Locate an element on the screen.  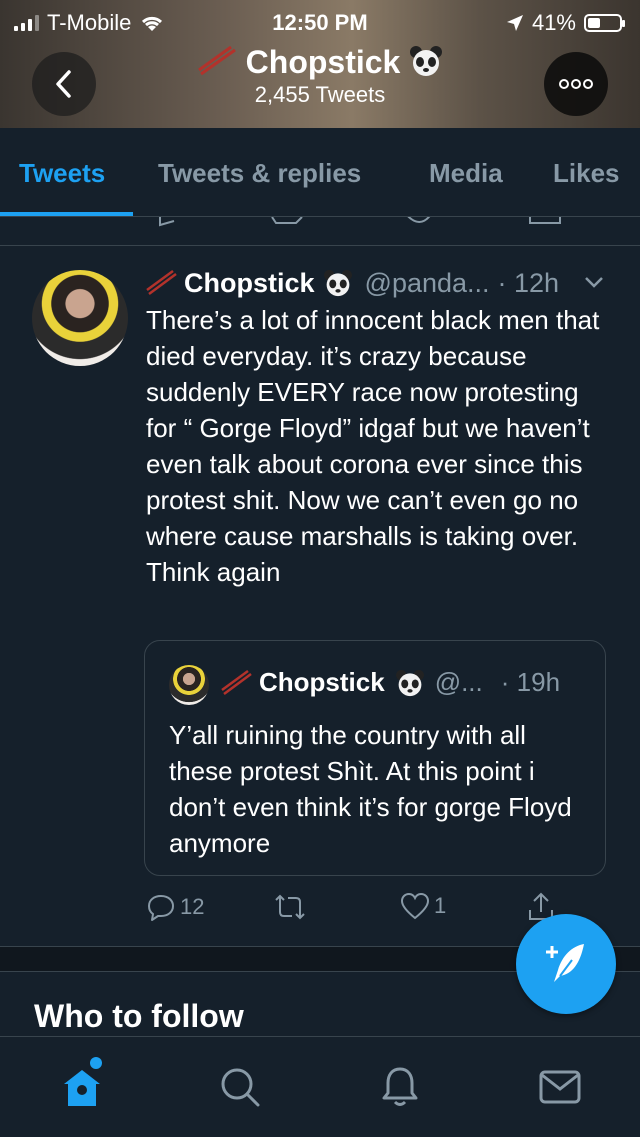
battery-fill is located at coordinates (594, 23).